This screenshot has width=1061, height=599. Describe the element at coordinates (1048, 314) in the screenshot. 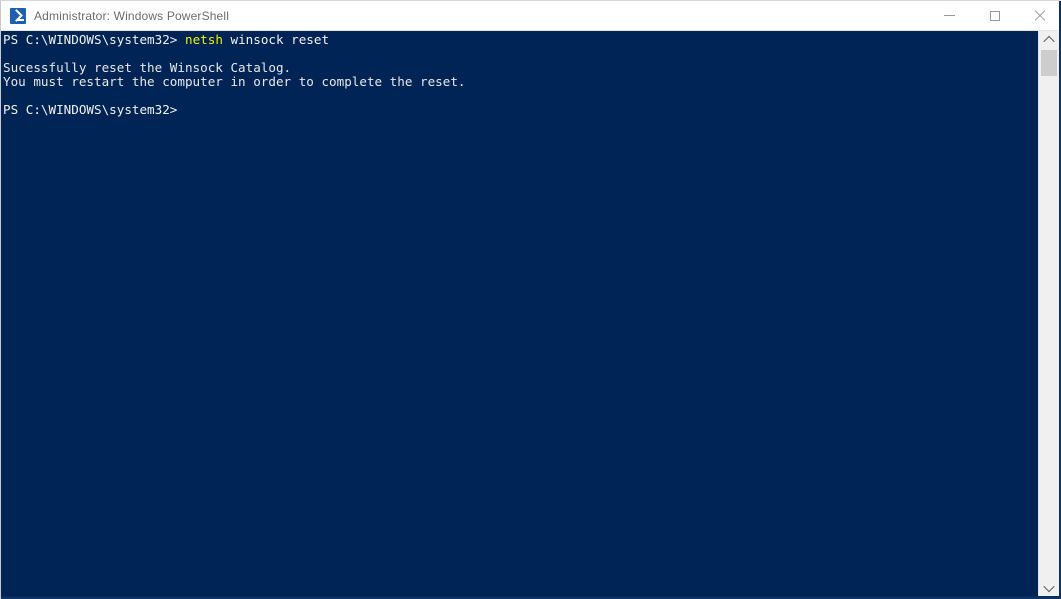

I see `console-scrollbar` at that location.